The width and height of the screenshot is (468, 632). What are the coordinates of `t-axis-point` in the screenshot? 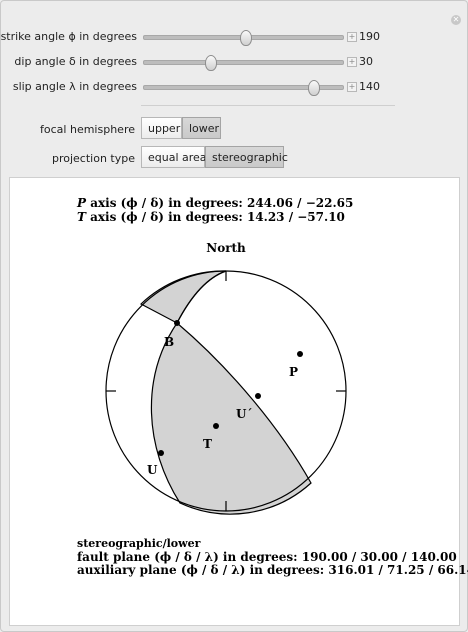 It's located at (216, 426).